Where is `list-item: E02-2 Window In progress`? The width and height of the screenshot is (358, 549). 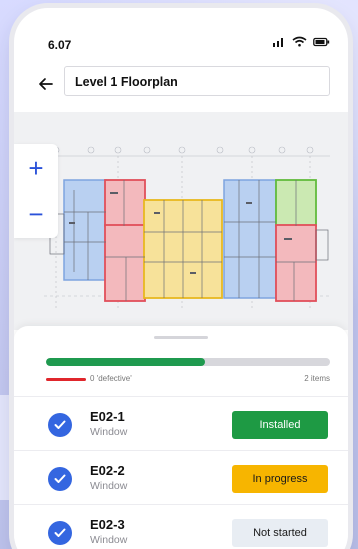 list-item: E02-2 Window In progress is located at coordinates (181, 477).